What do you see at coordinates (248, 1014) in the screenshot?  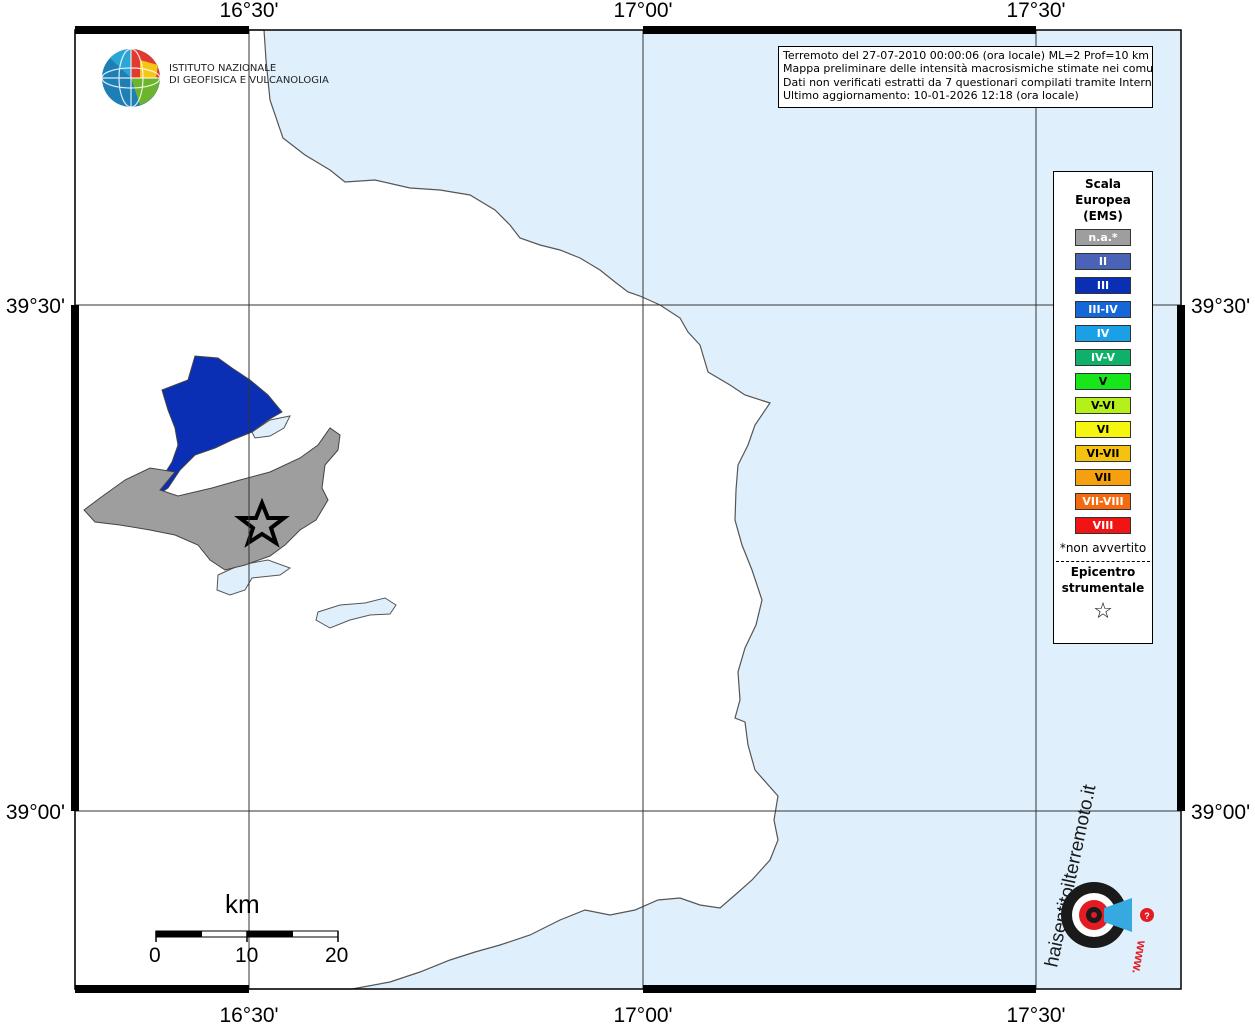 I see `lon-label-bottom-1: 16°30'` at bounding box center [248, 1014].